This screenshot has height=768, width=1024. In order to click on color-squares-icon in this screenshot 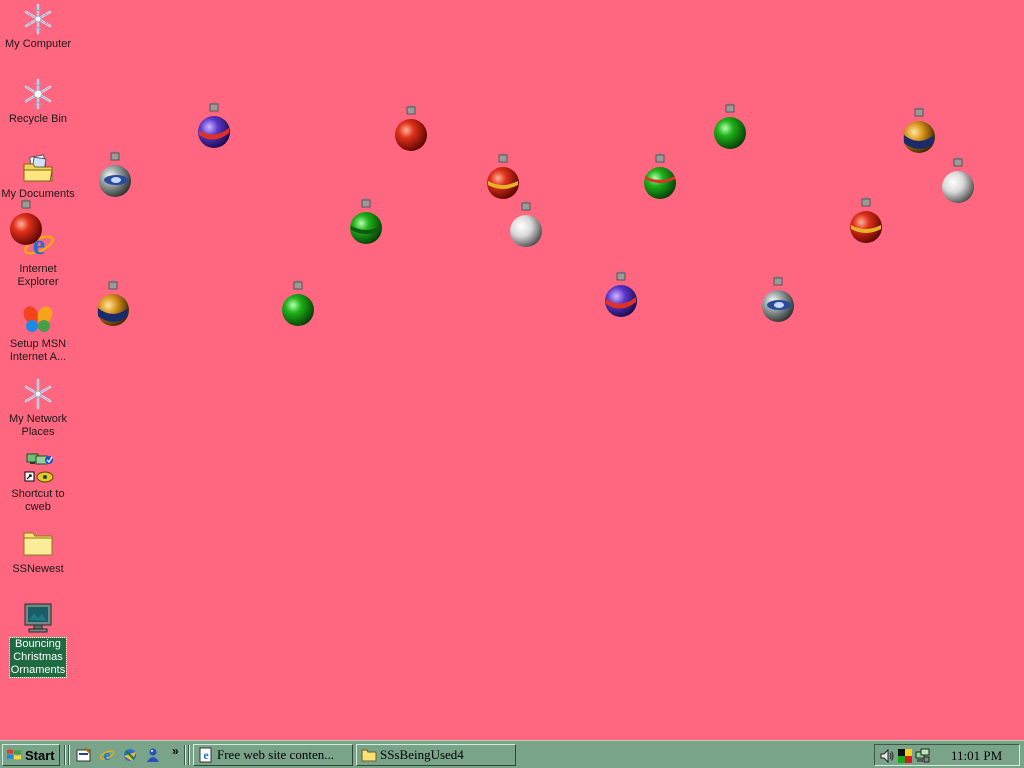, I will do `click(905, 756)`.